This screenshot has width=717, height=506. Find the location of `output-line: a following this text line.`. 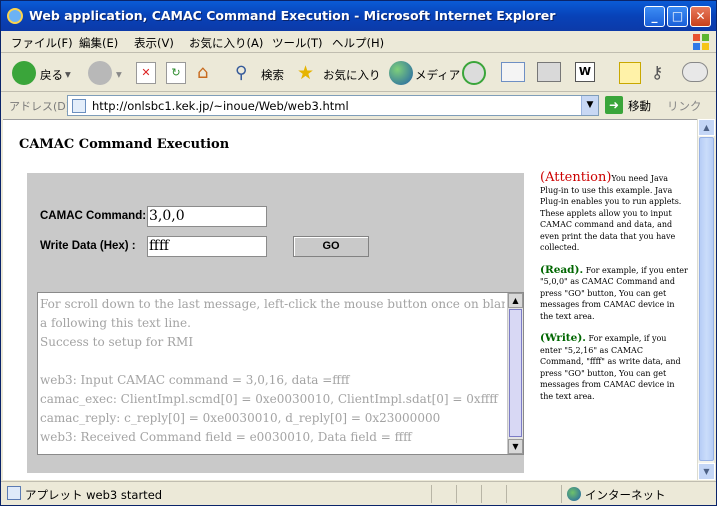

output-line: a following this text line. is located at coordinates (115, 323).